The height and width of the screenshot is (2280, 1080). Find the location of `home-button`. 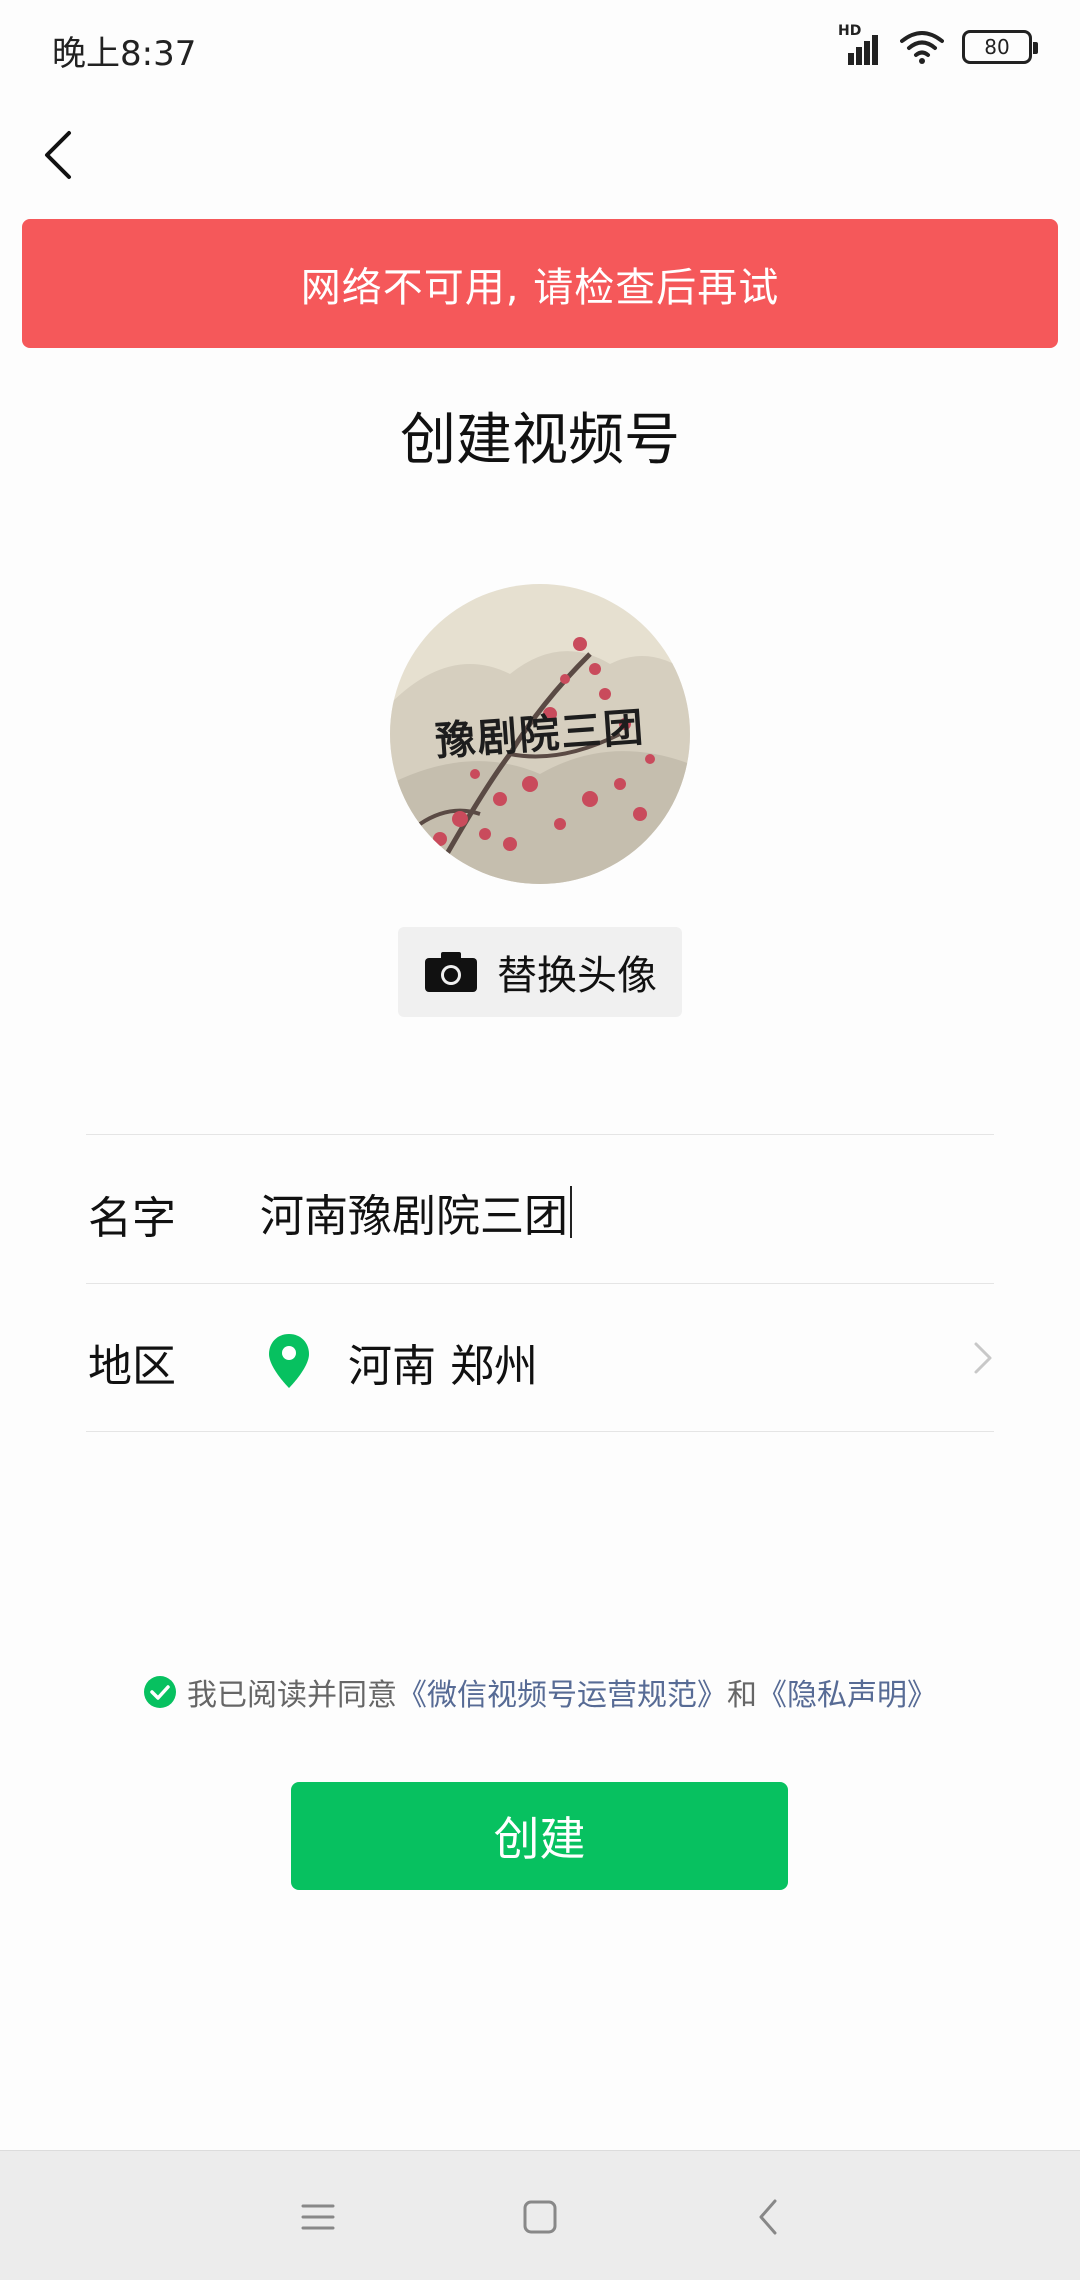

home-button is located at coordinates (540, 2217).